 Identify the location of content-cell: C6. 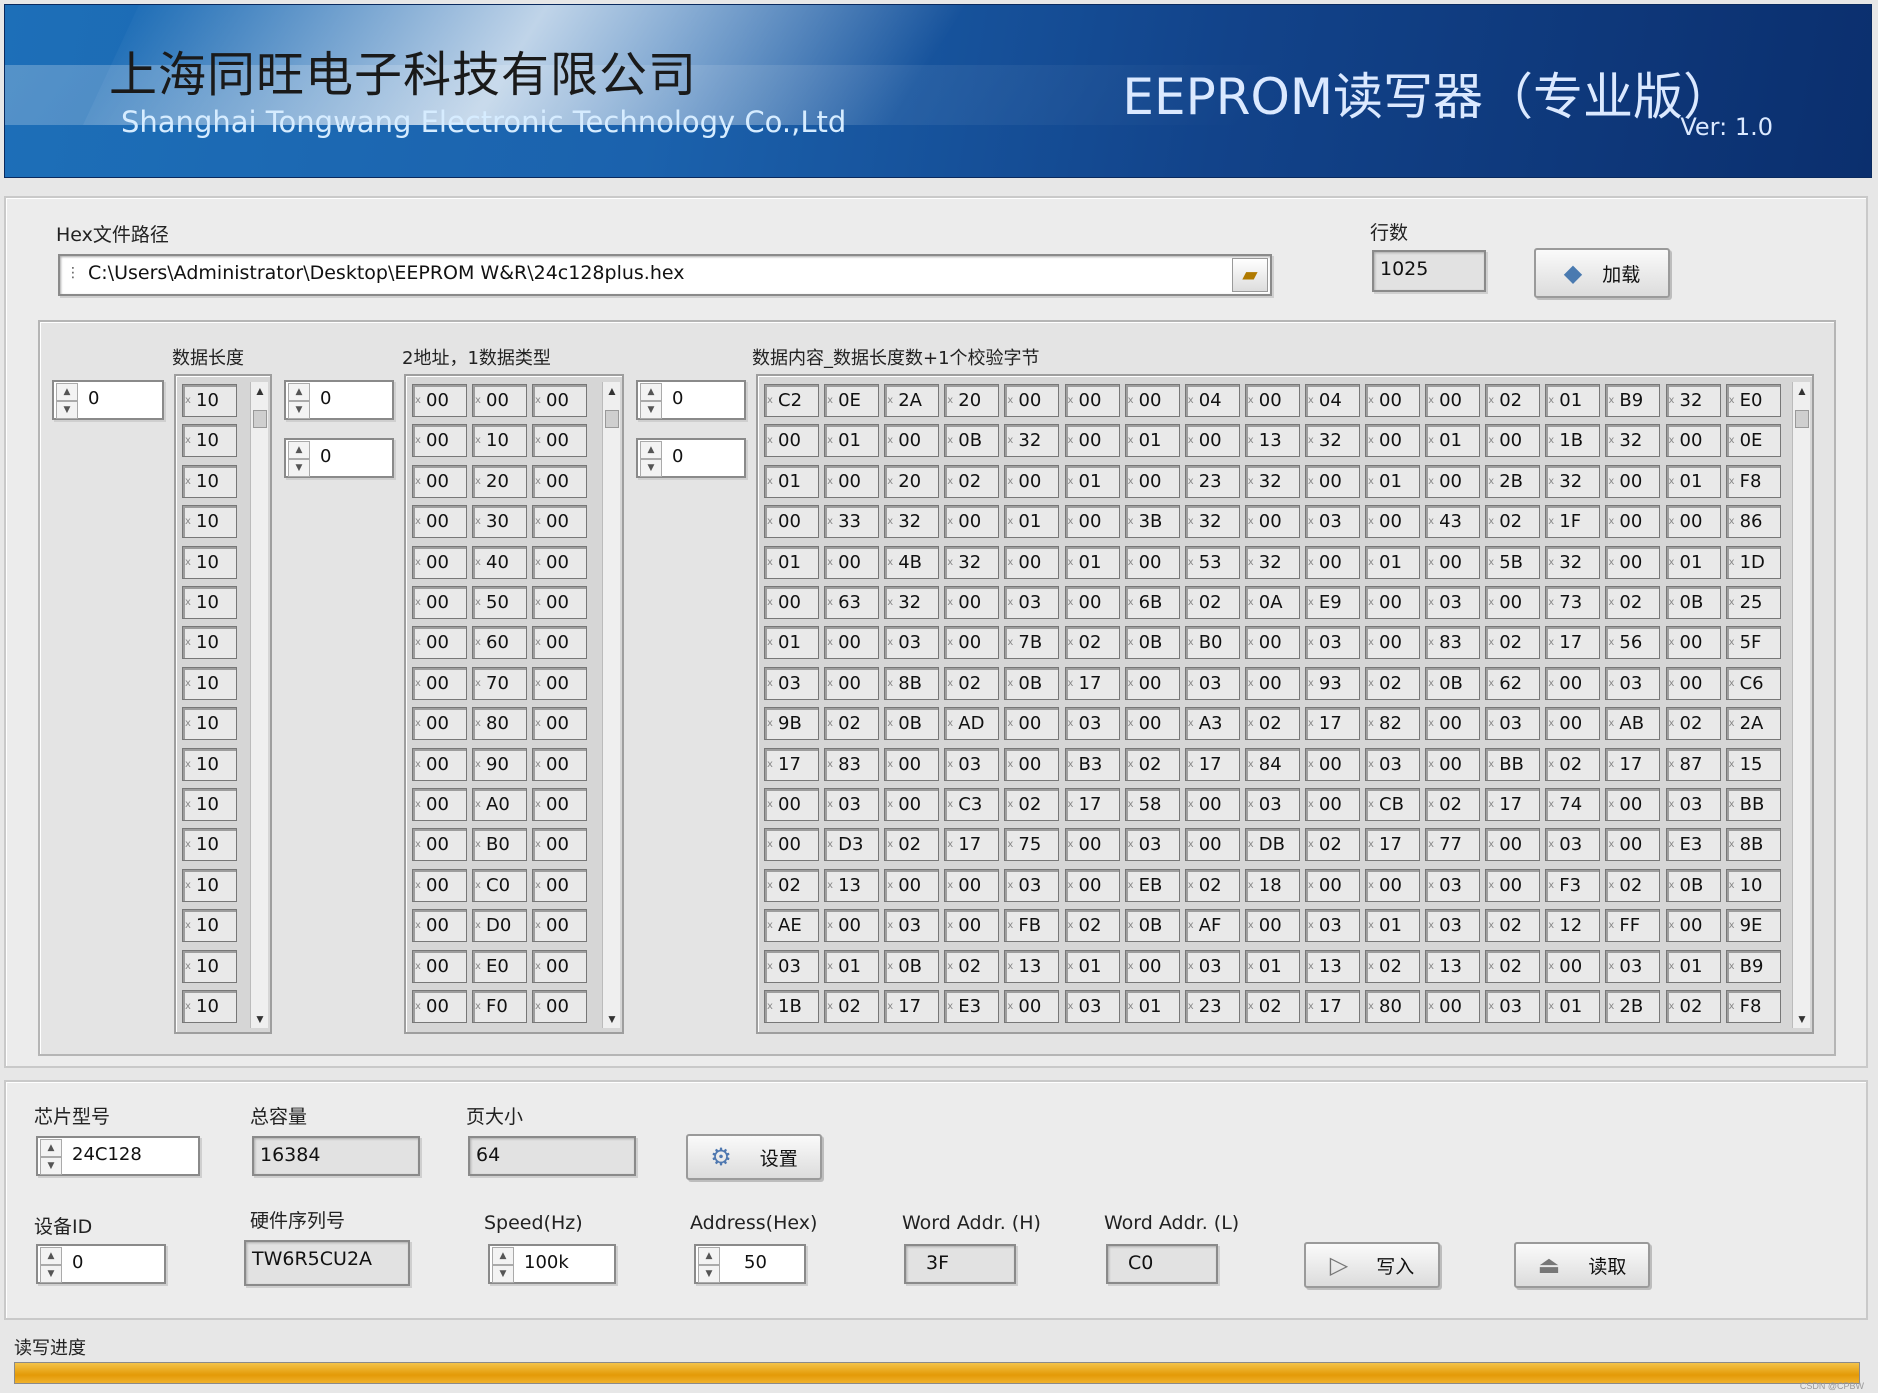
(1753, 683).